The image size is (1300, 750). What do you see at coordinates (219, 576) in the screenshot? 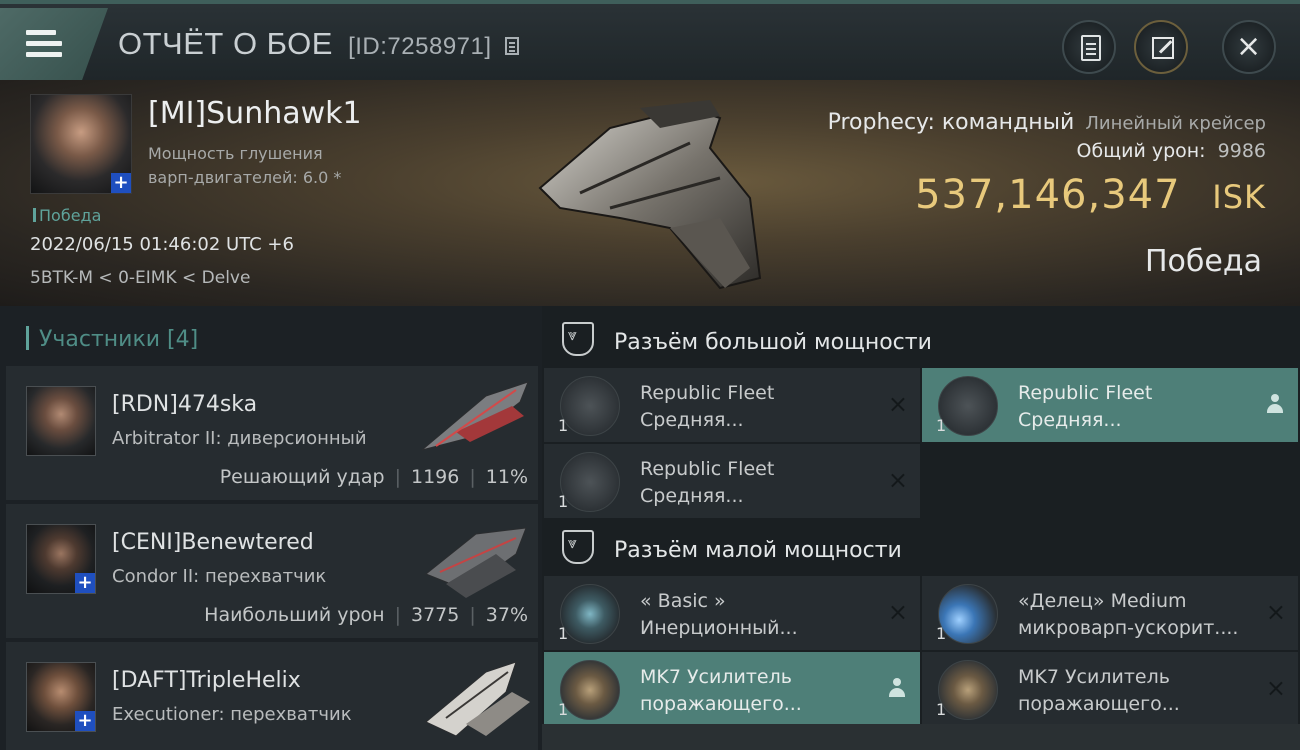
I see `participant-ship: Condor II: перехватчик` at bounding box center [219, 576].